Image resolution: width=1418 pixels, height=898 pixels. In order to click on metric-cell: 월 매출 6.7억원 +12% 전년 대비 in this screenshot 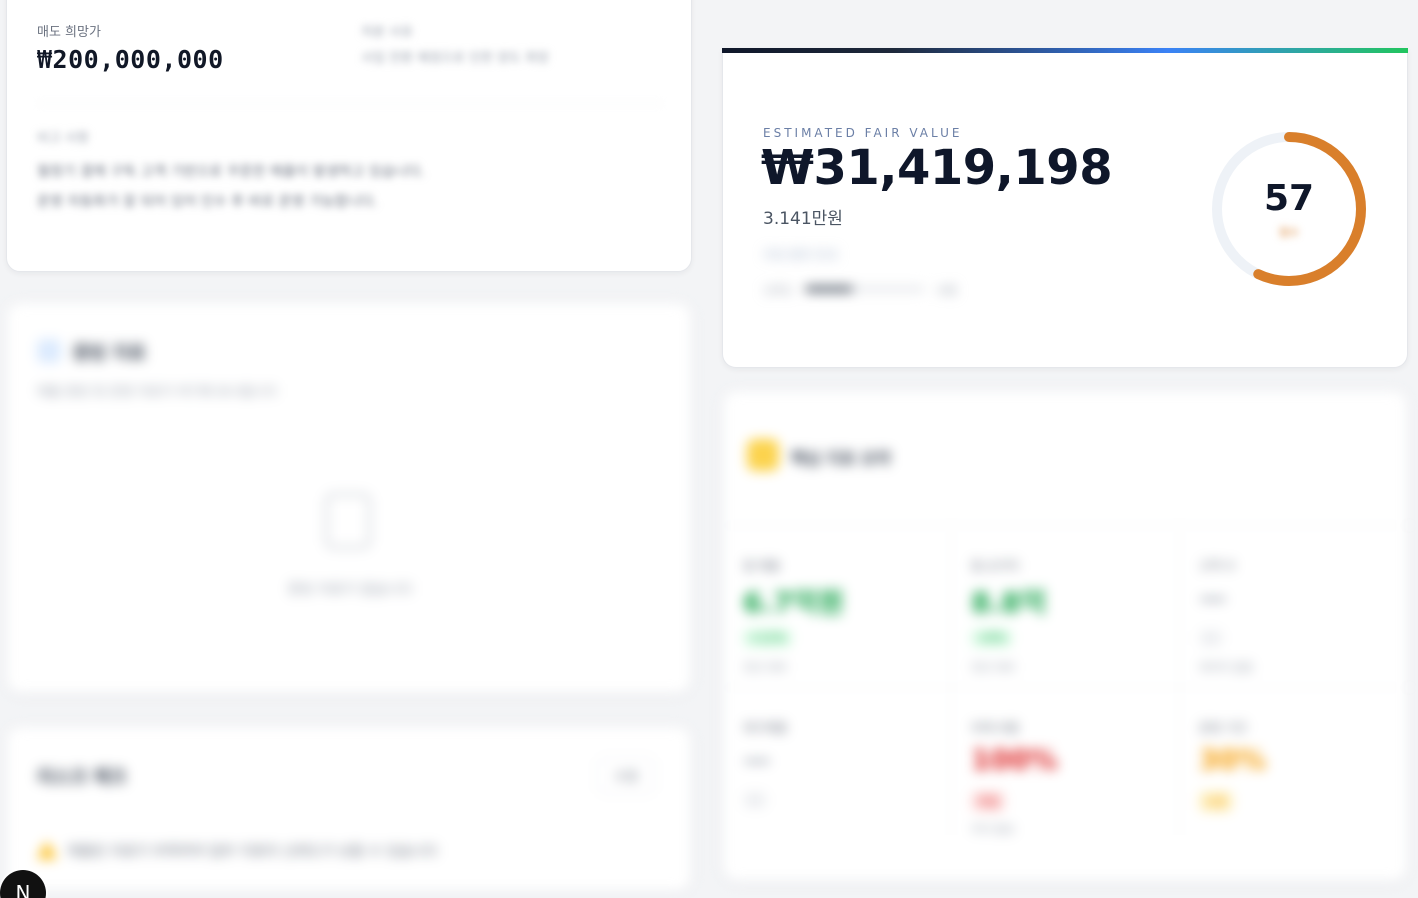, I will do `click(826, 604)`.